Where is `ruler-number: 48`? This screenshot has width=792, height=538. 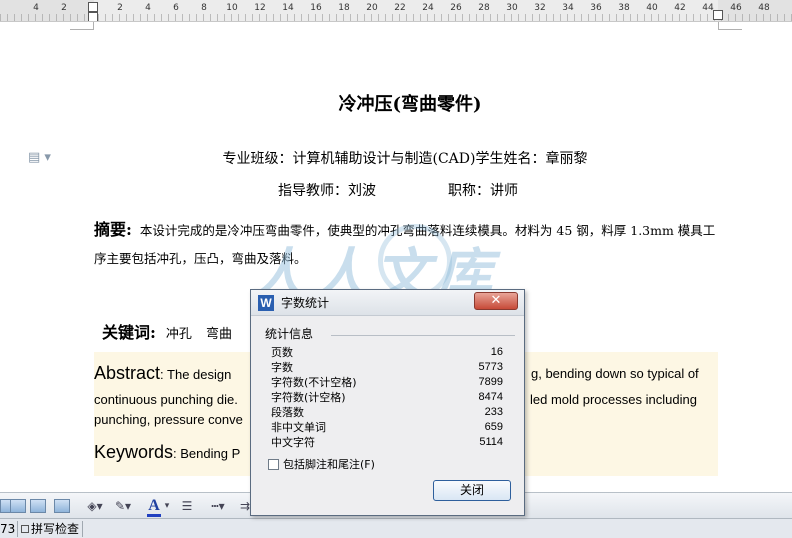
ruler-number: 48 is located at coordinates (764, 8).